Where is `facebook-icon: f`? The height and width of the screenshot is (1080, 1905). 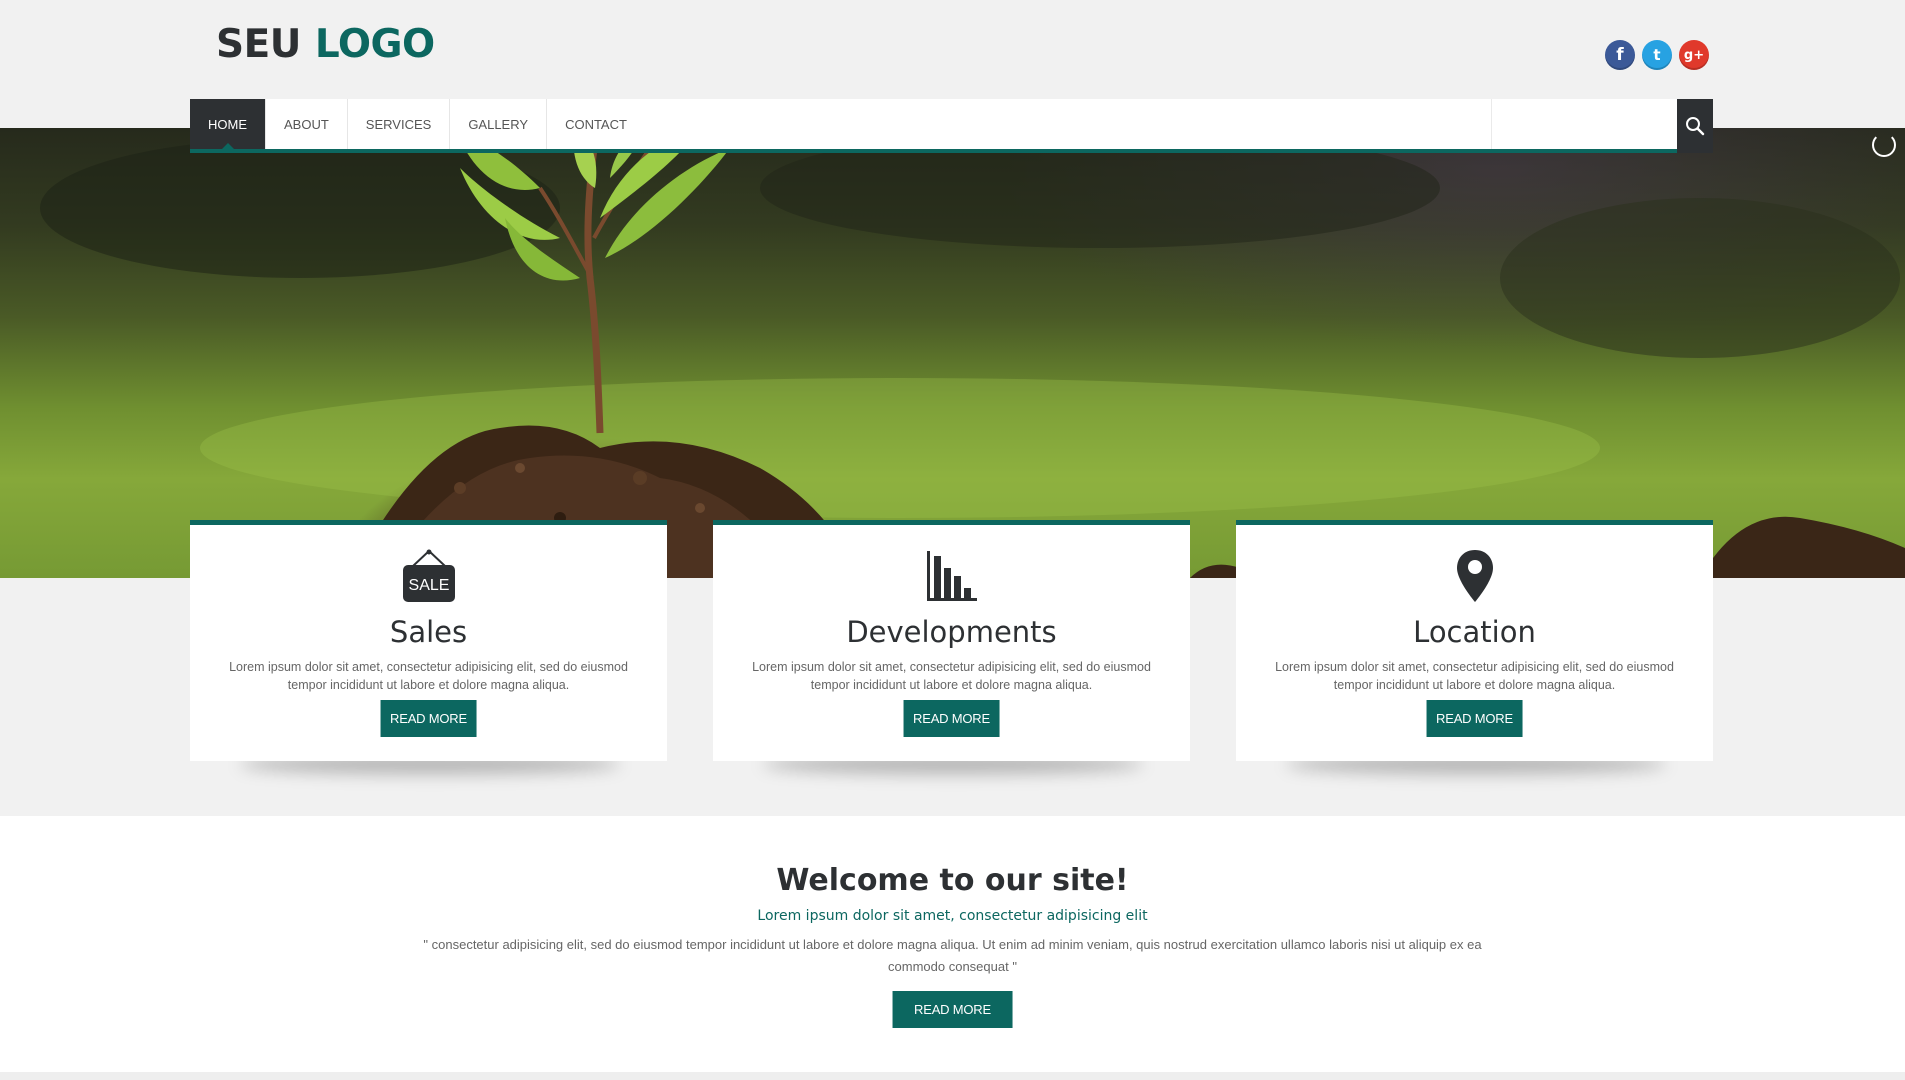 facebook-icon: f is located at coordinates (1620, 55).